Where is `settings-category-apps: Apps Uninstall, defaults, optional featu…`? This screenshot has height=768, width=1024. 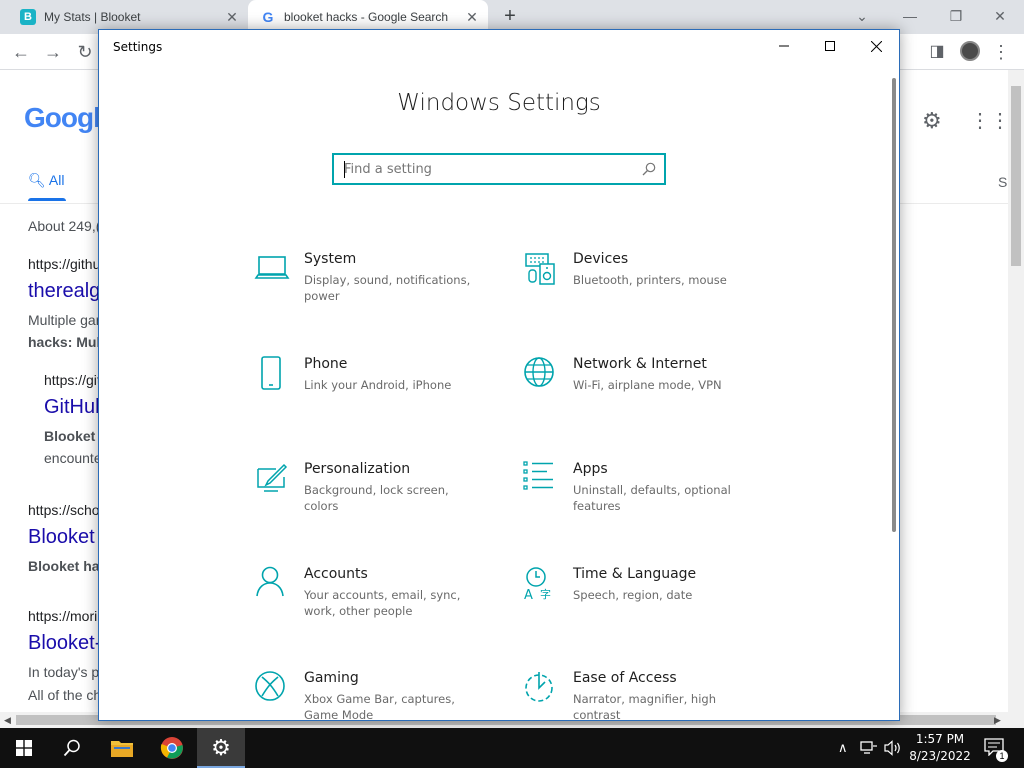
settings-category-apps: Apps Uninstall, defaults, optional featu… is located at coordinates (643, 501).